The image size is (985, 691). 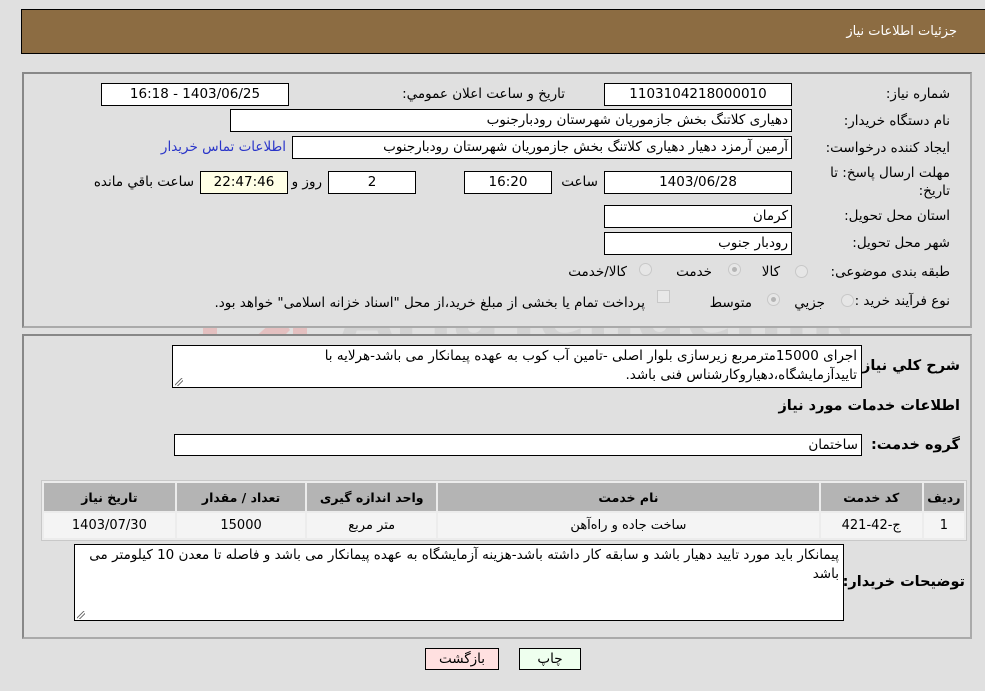 What do you see at coordinates (663, 296) in the screenshot?
I see `treasury-checkbox` at bounding box center [663, 296].